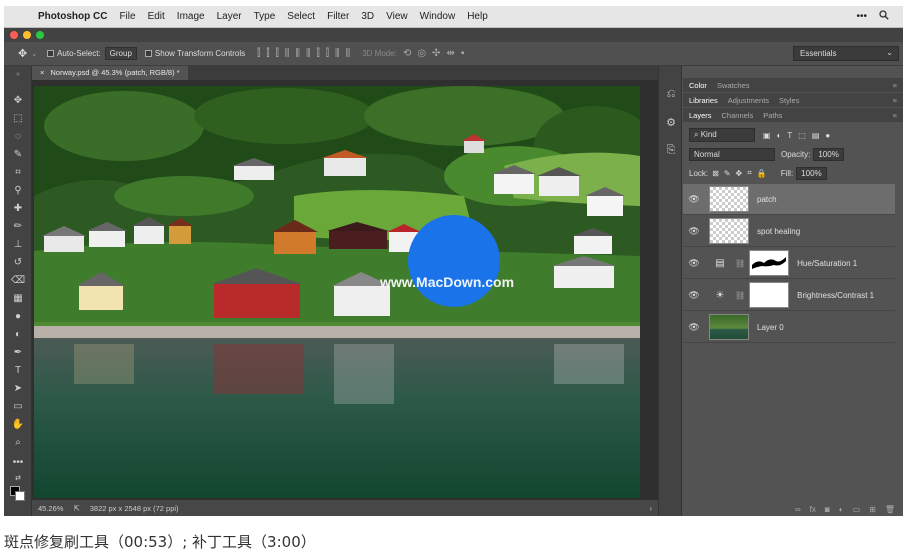 This screenshot has height=559, width=914. I want to click on kind-filter-dropdown: ⌕ Kind, so click(722, 135).